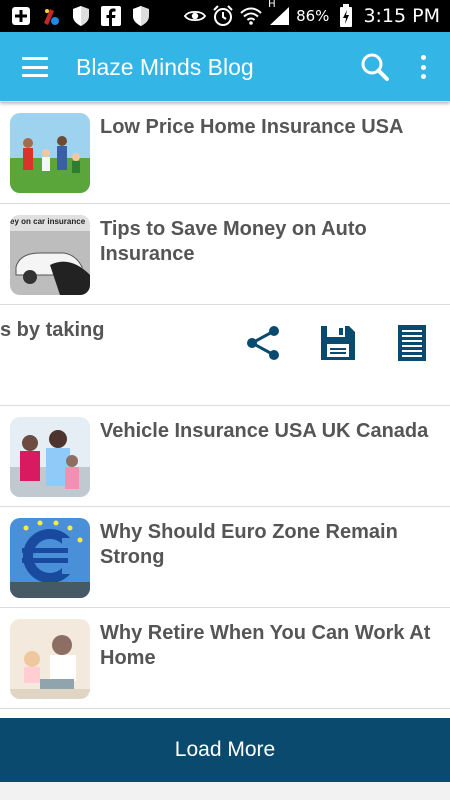 This screenshot has width=450, height=800. I want to click on battery-percent: 86%, so click(313, 16).